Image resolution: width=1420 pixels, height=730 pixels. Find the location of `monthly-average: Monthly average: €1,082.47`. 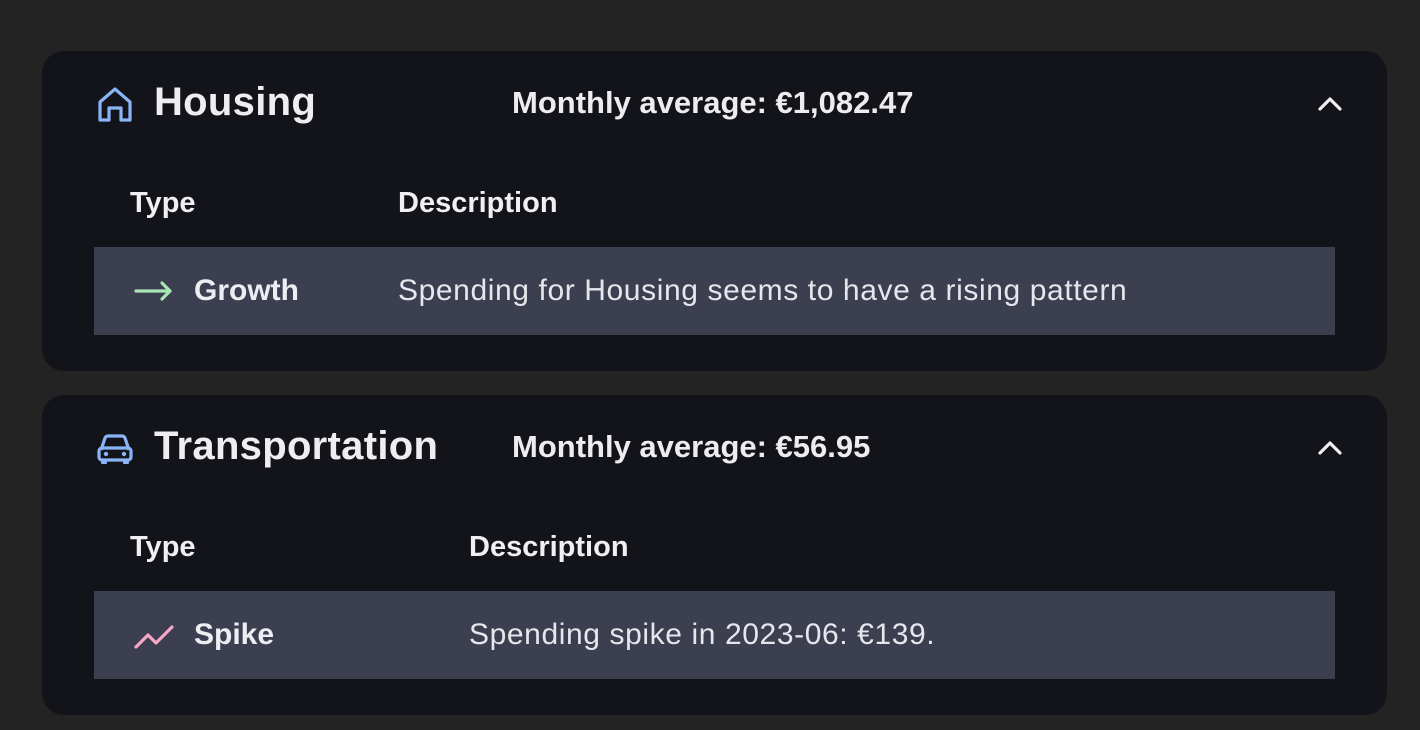

monthly-average: Monthly average: €1,082.47 is located at coordinates (713, 102).